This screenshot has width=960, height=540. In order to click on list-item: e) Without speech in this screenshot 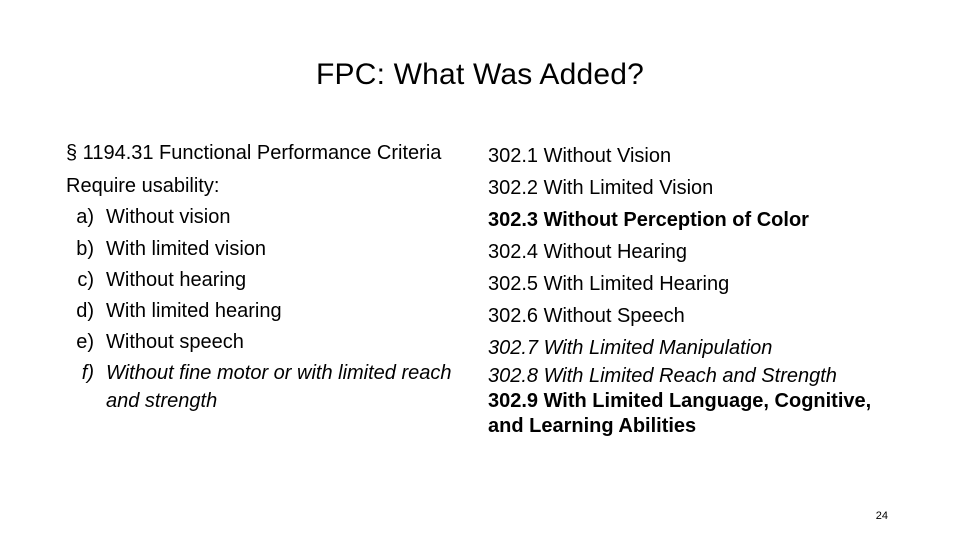, I will do `click(271, 342)`.